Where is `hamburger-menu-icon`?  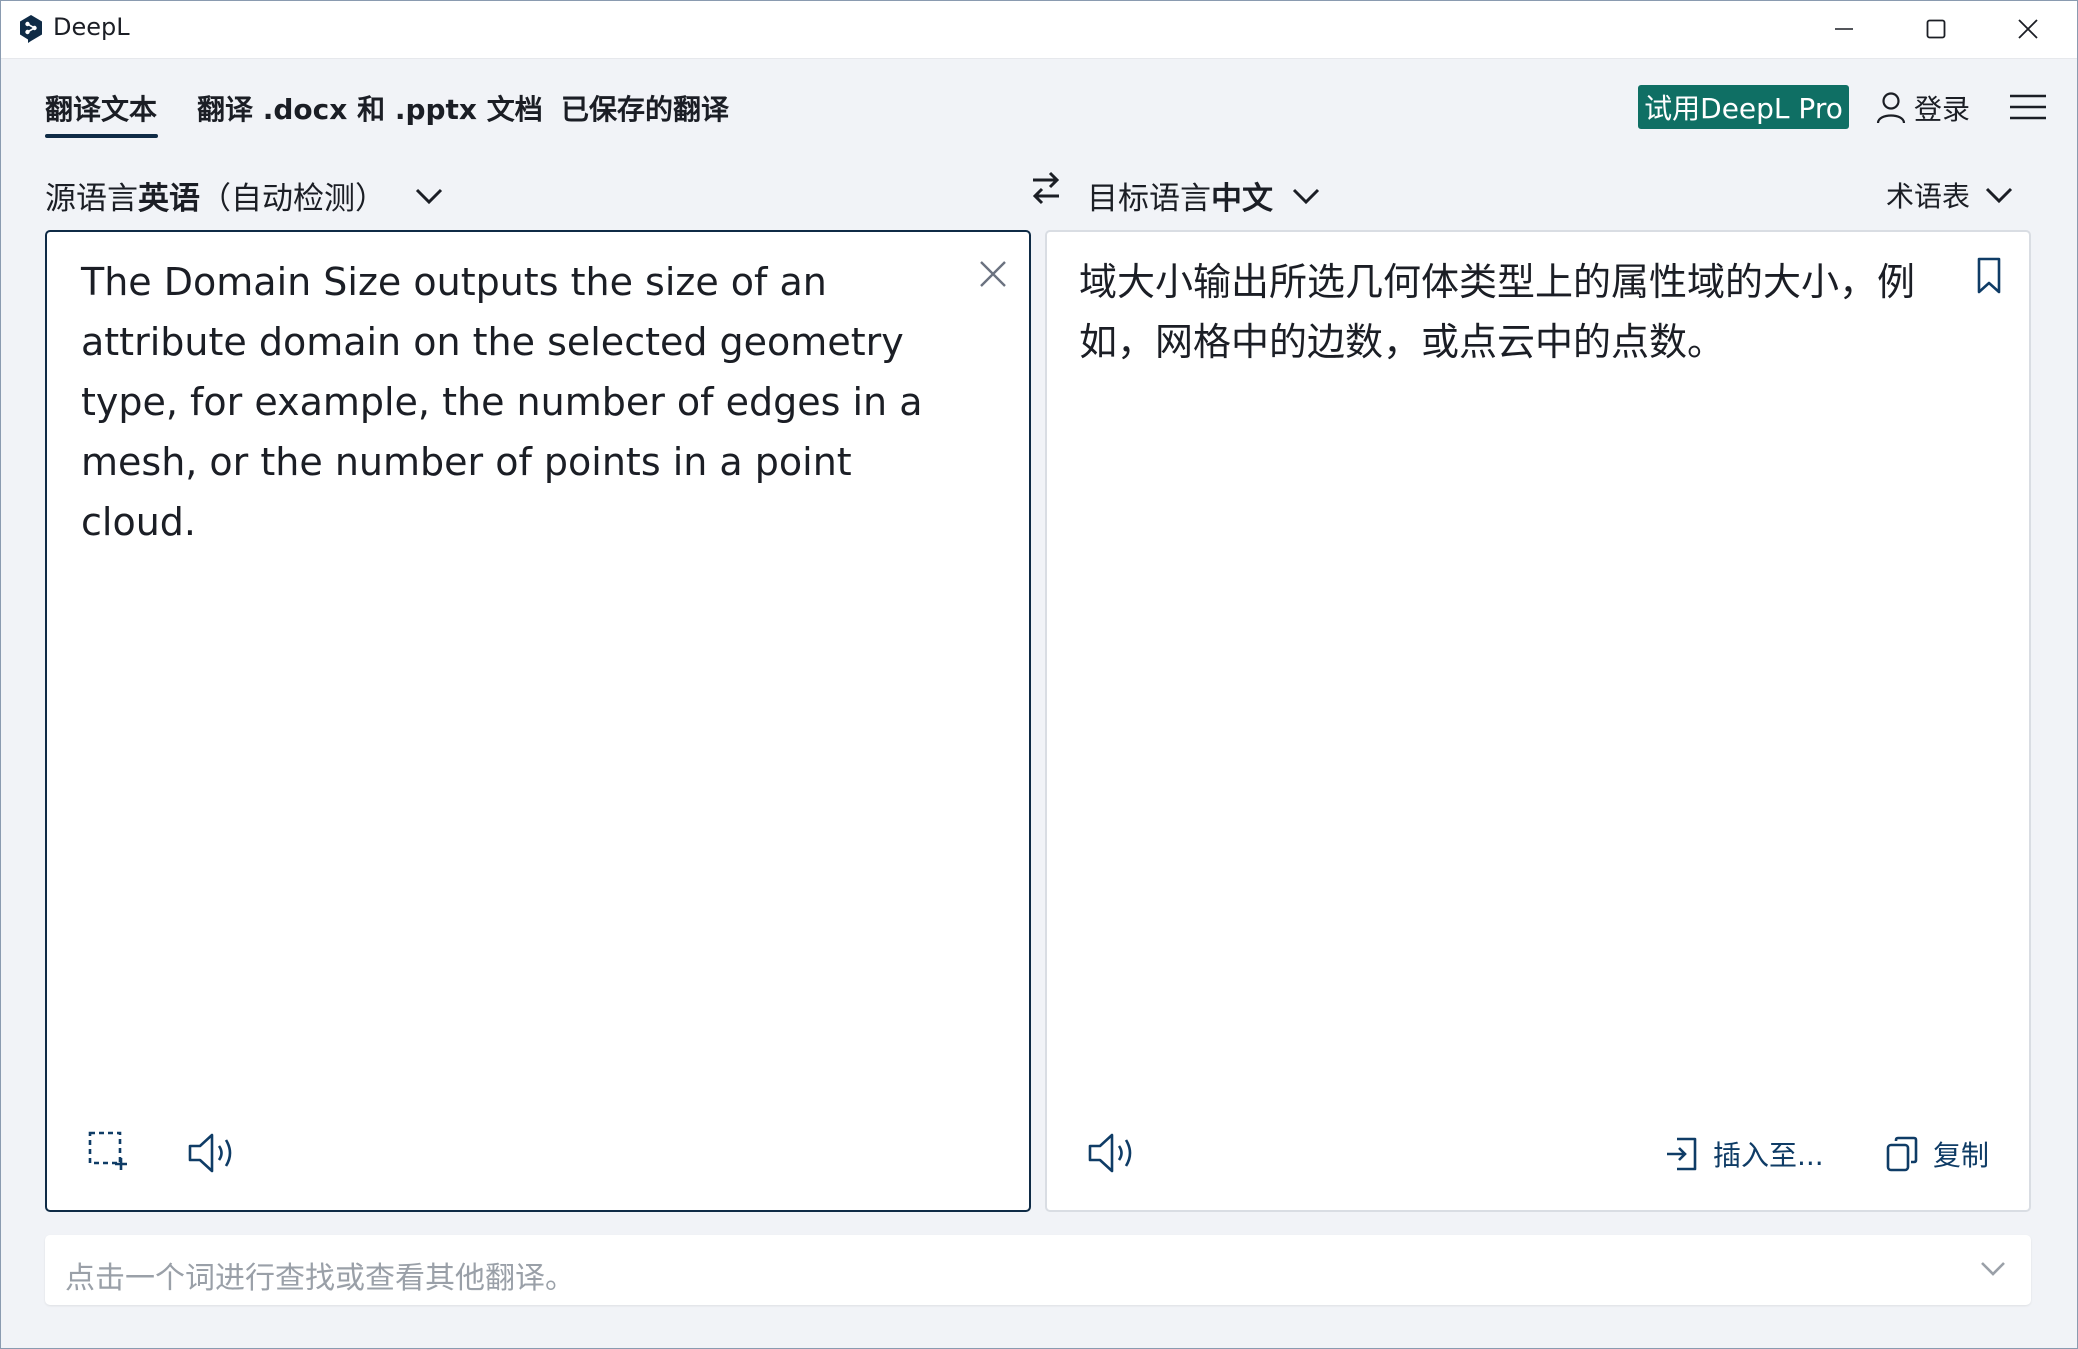
hamburger-menu-icon is located at coordinates (2028, 107).